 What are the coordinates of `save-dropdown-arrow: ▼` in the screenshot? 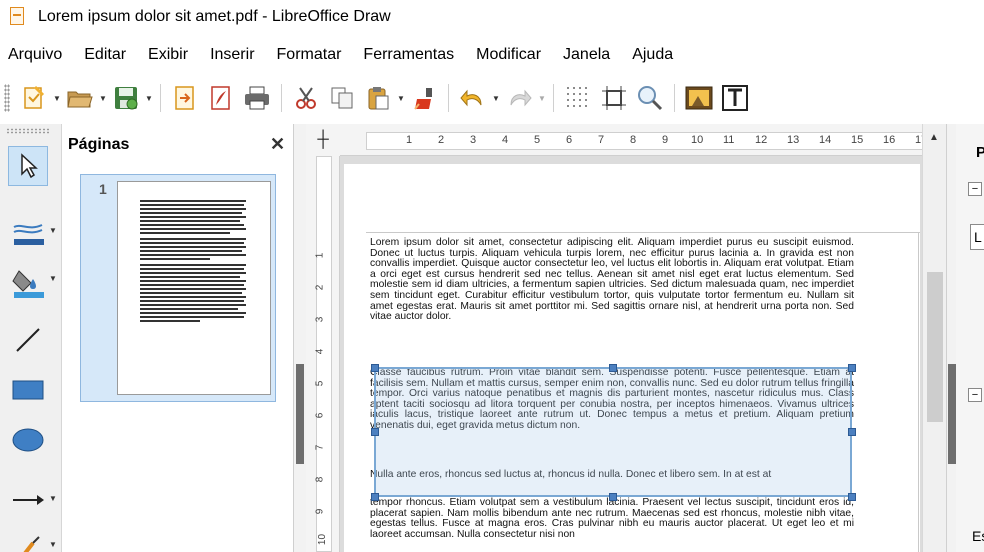 It's located at (149, 98).